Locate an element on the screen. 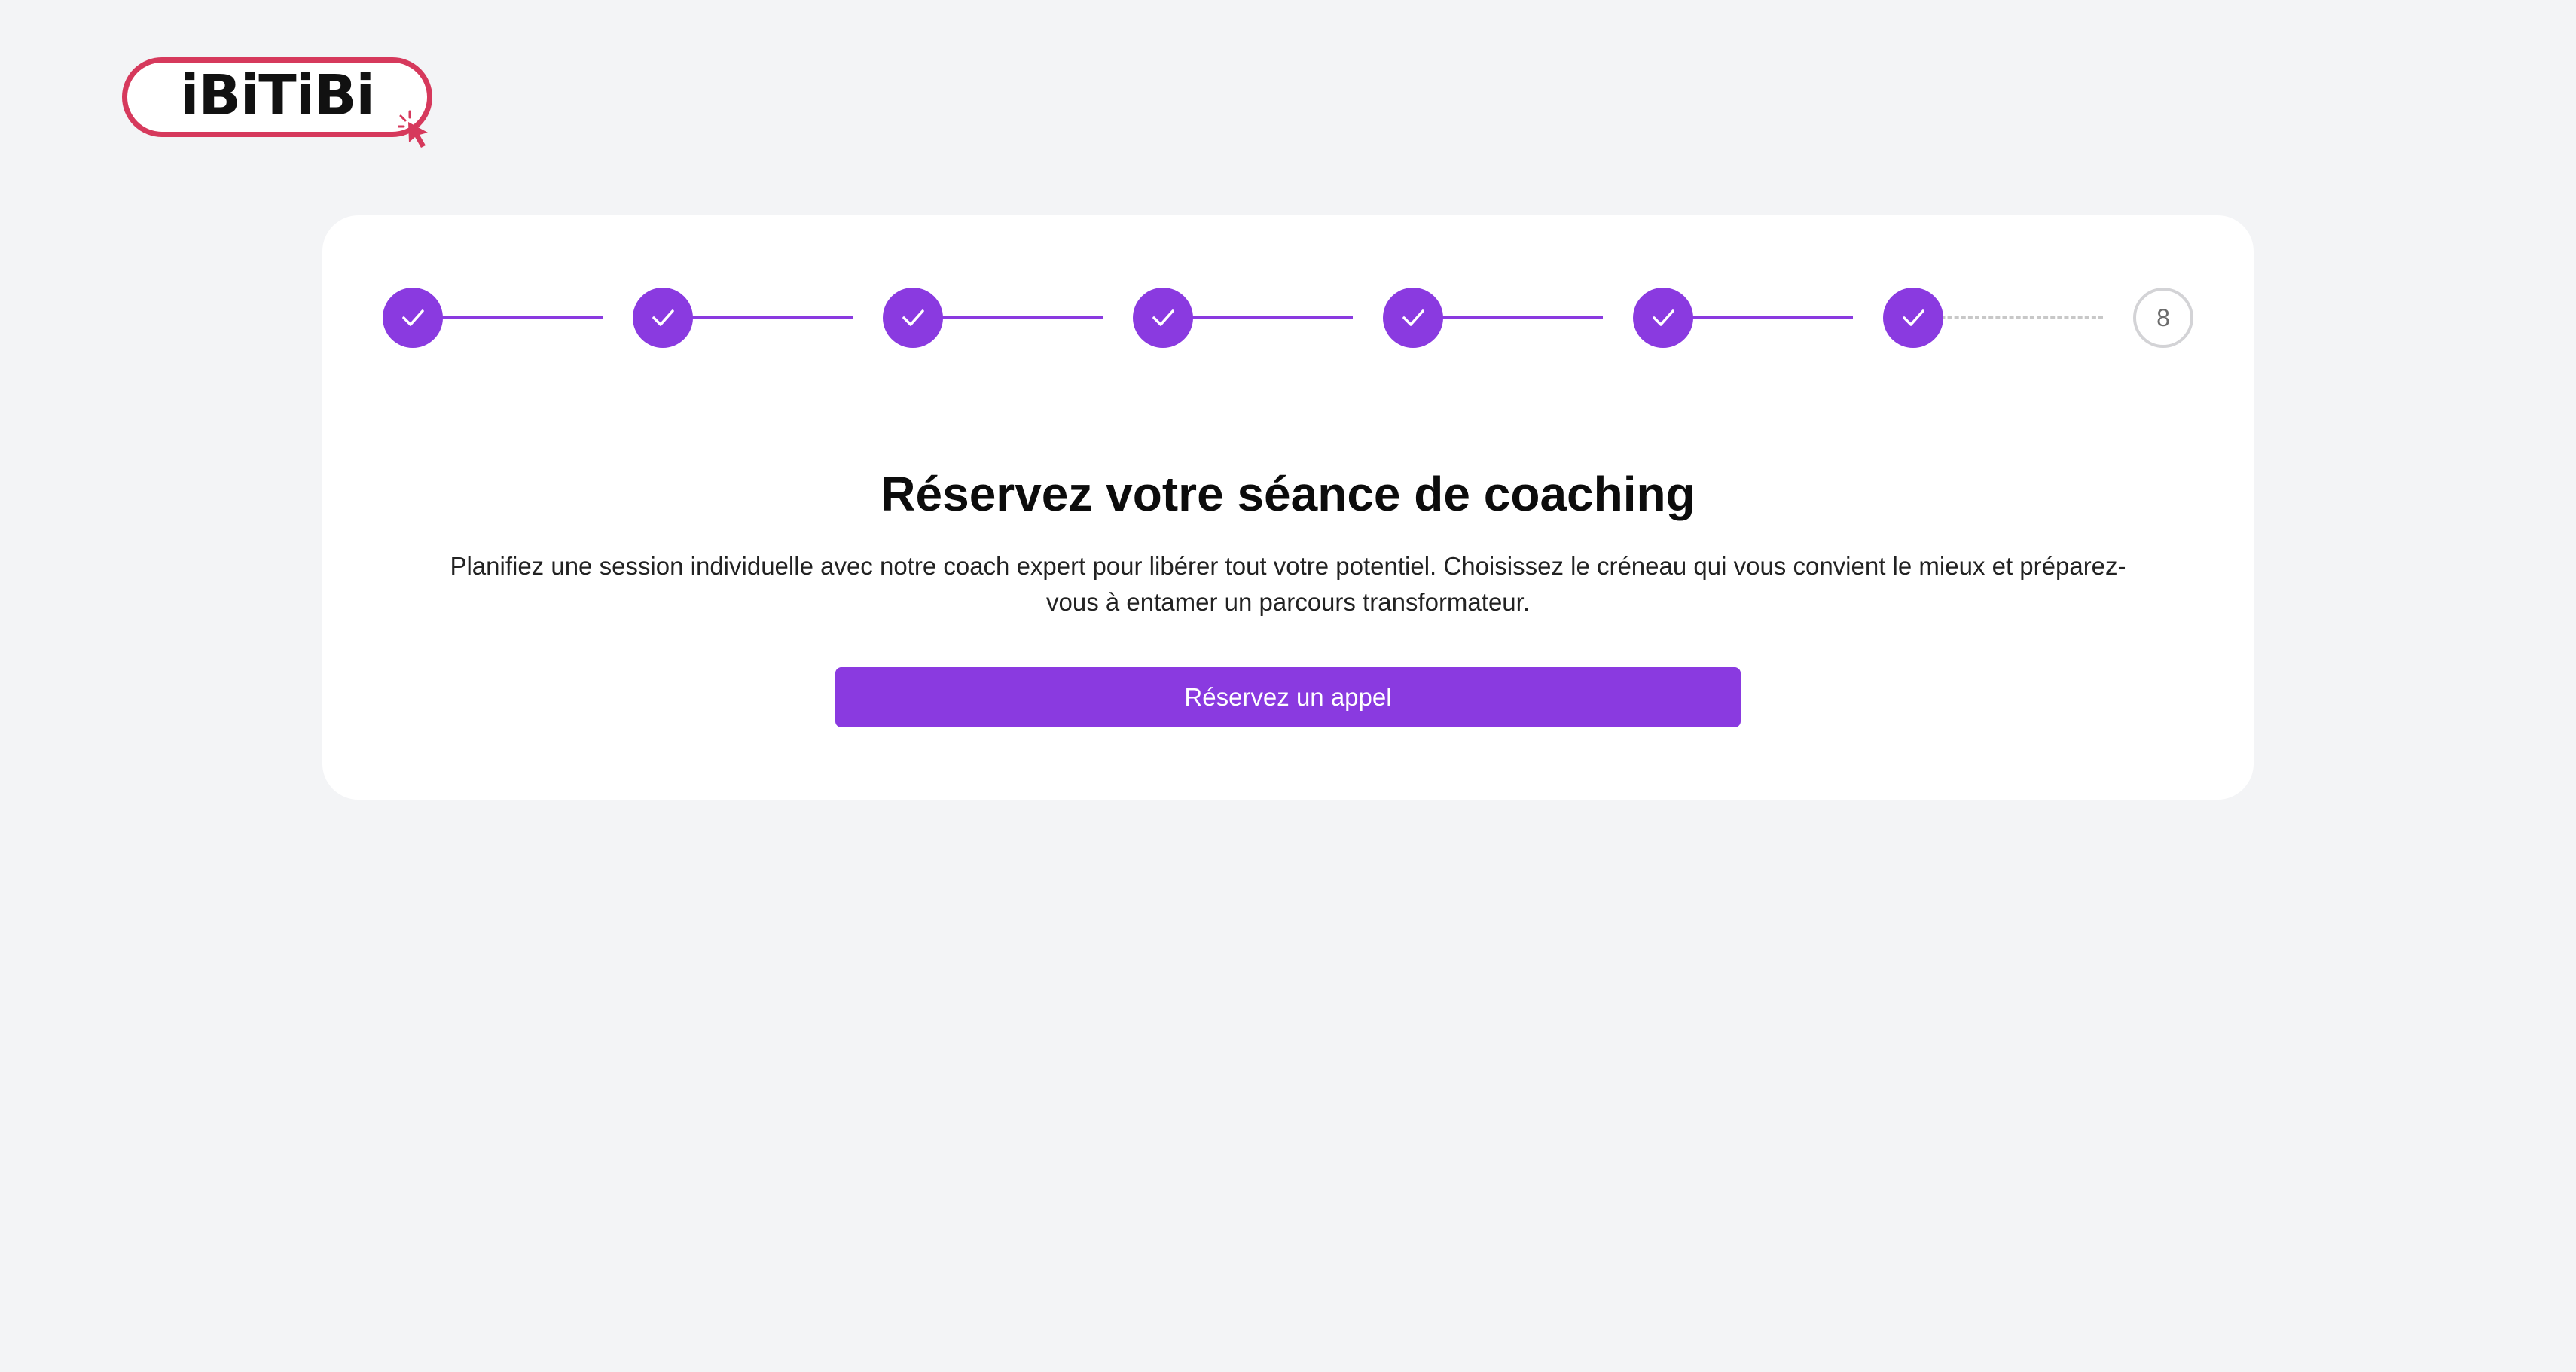 Image resolution: width=2576 pixels, height=1372 pixels. step-7-complete is located at coordinates (1913, 318).